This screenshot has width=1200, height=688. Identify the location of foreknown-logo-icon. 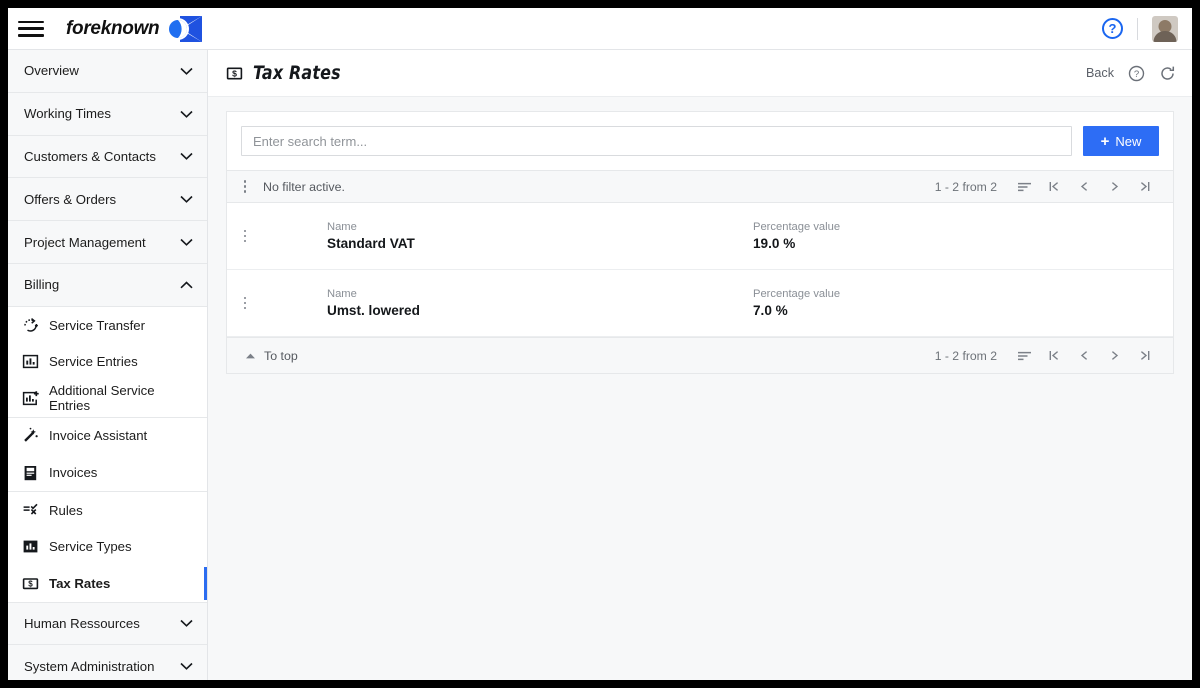
(185, 28).